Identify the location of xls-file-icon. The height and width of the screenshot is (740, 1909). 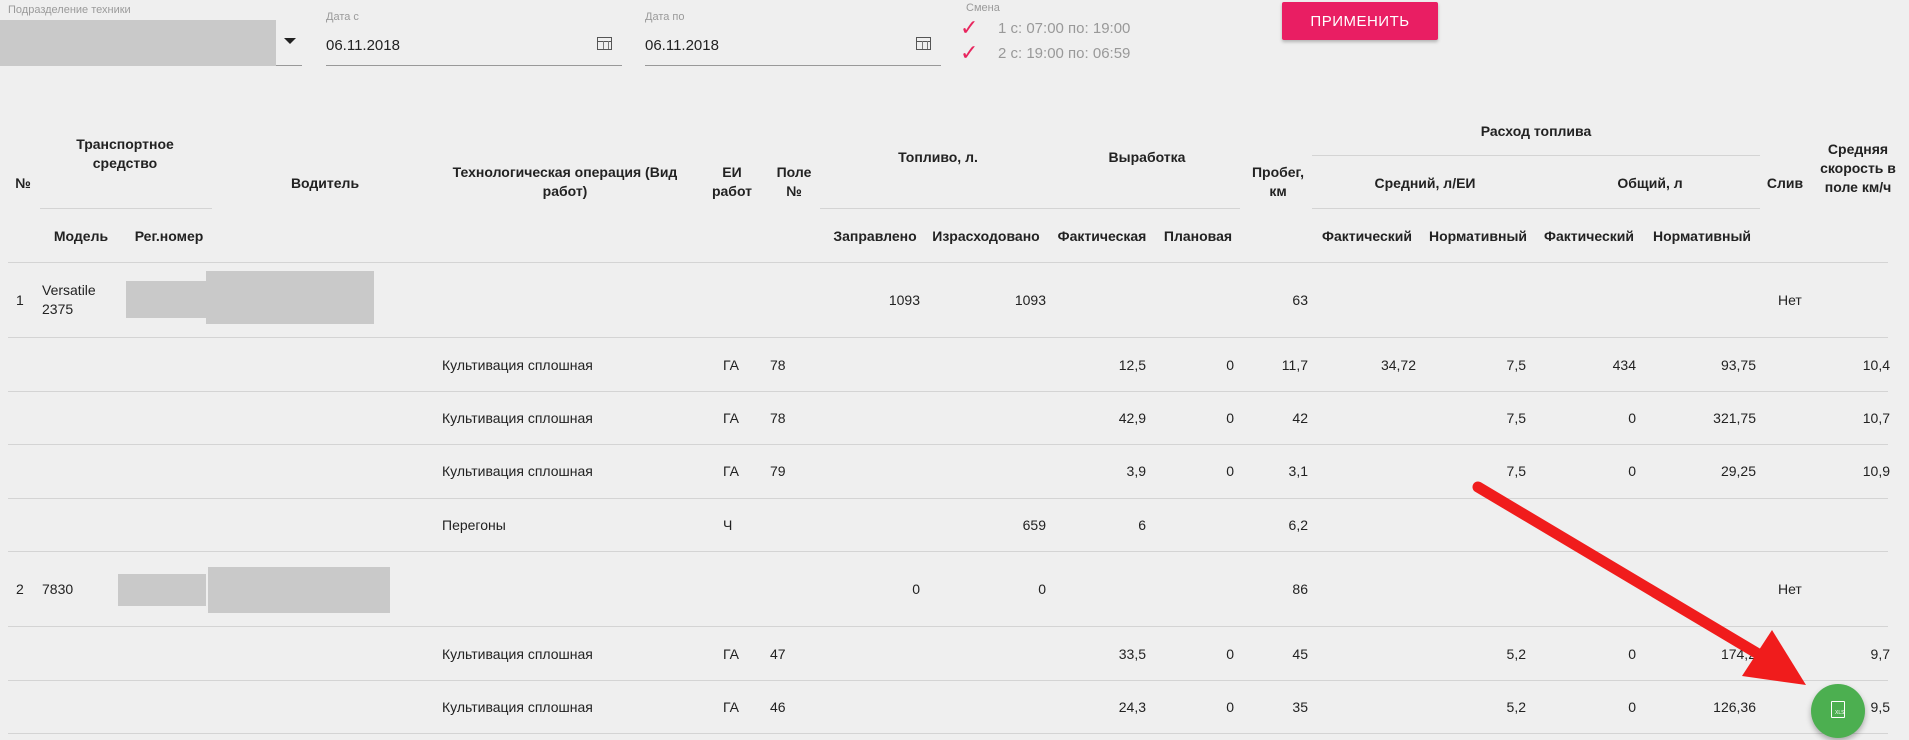
(1838, 709).